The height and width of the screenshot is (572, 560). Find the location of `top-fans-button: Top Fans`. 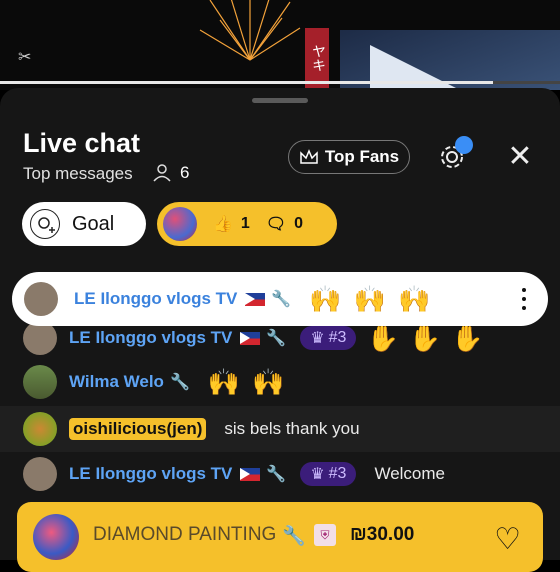

top-fans-button: Top Fans is located at coordinates (349, 157).